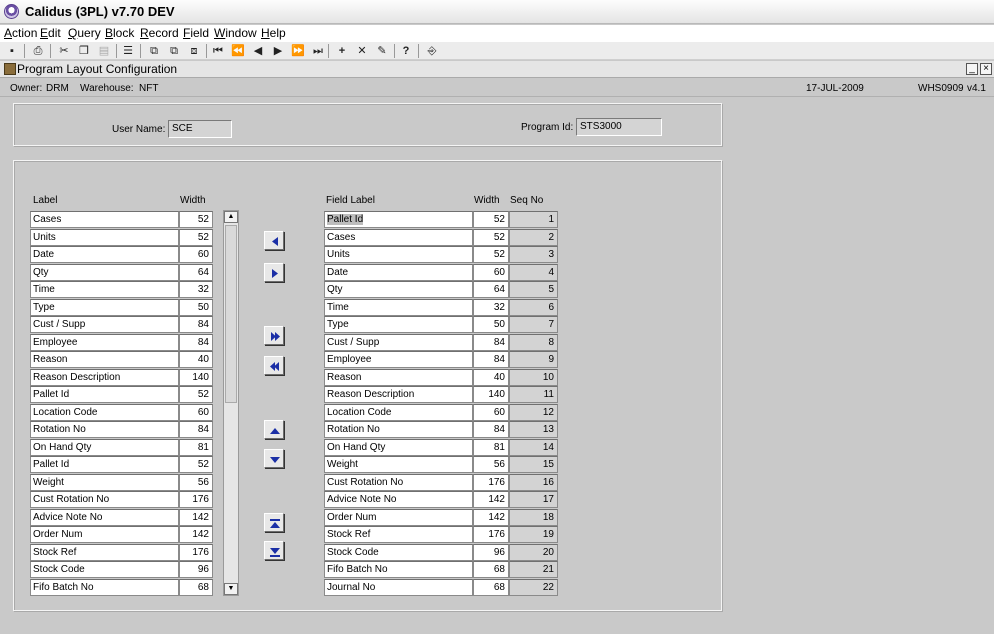 The height and width of the screenshot is (634, 994). Describe the element at coordinates (273, 33) in the screenshot. I see `menu-help: Help` at that location.